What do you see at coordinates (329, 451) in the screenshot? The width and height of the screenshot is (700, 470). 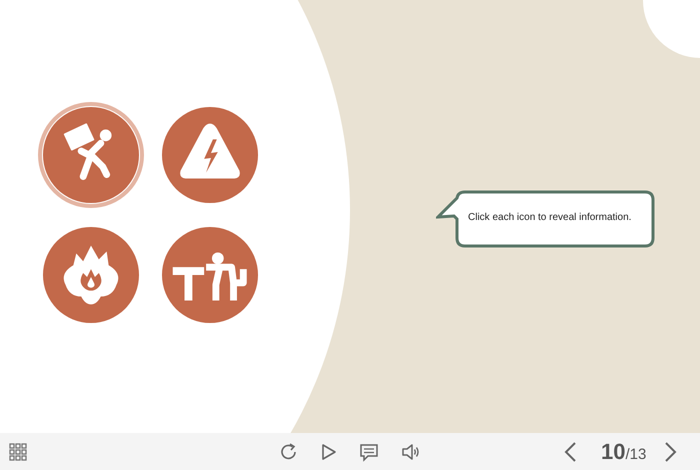 I see `play-icon` at bounding box center [329, 451].